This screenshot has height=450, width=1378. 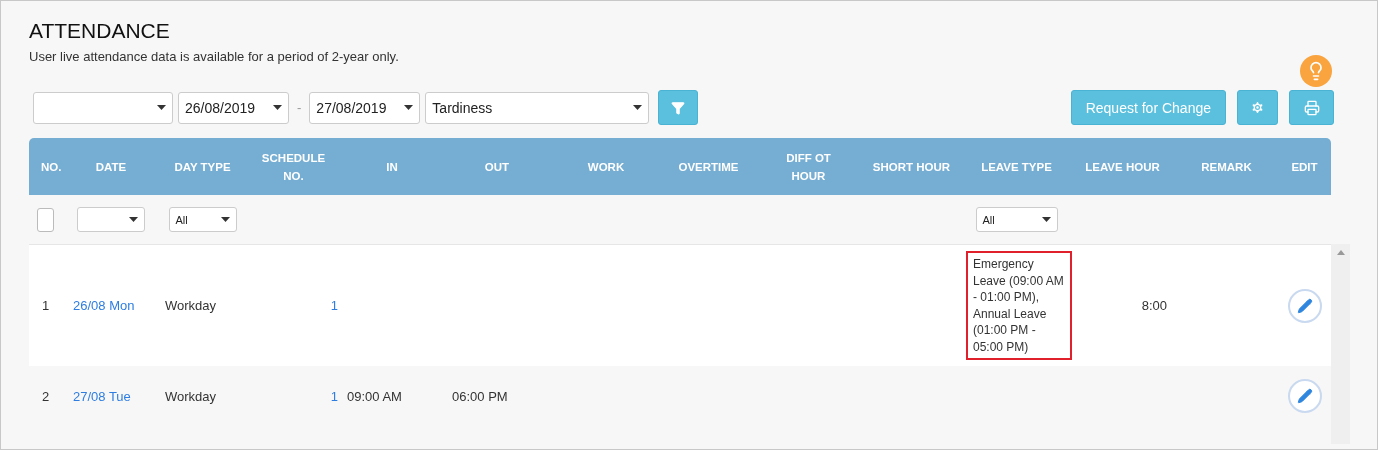 What do you see at coordinates (606, 167) in the screenshot?
I see `column-header: WORK` at bounding box center [606, 167].